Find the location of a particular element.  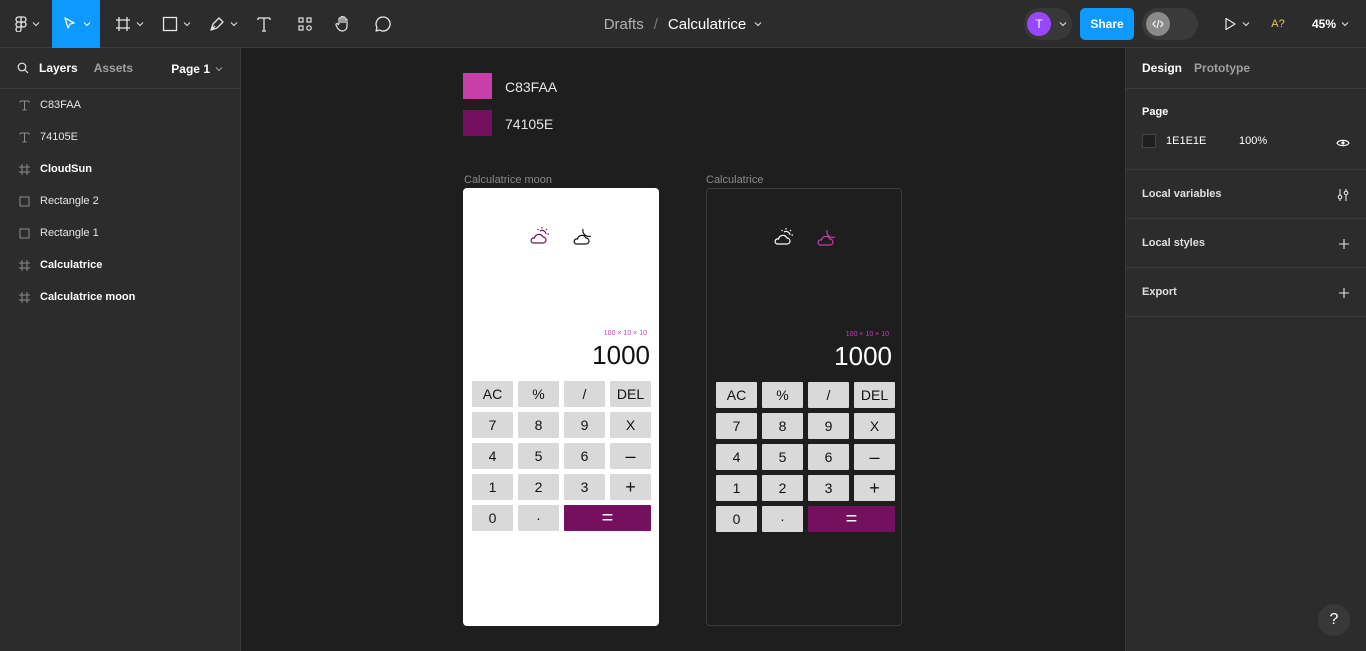

frame-tool-button is located at coordinates (129, 24).